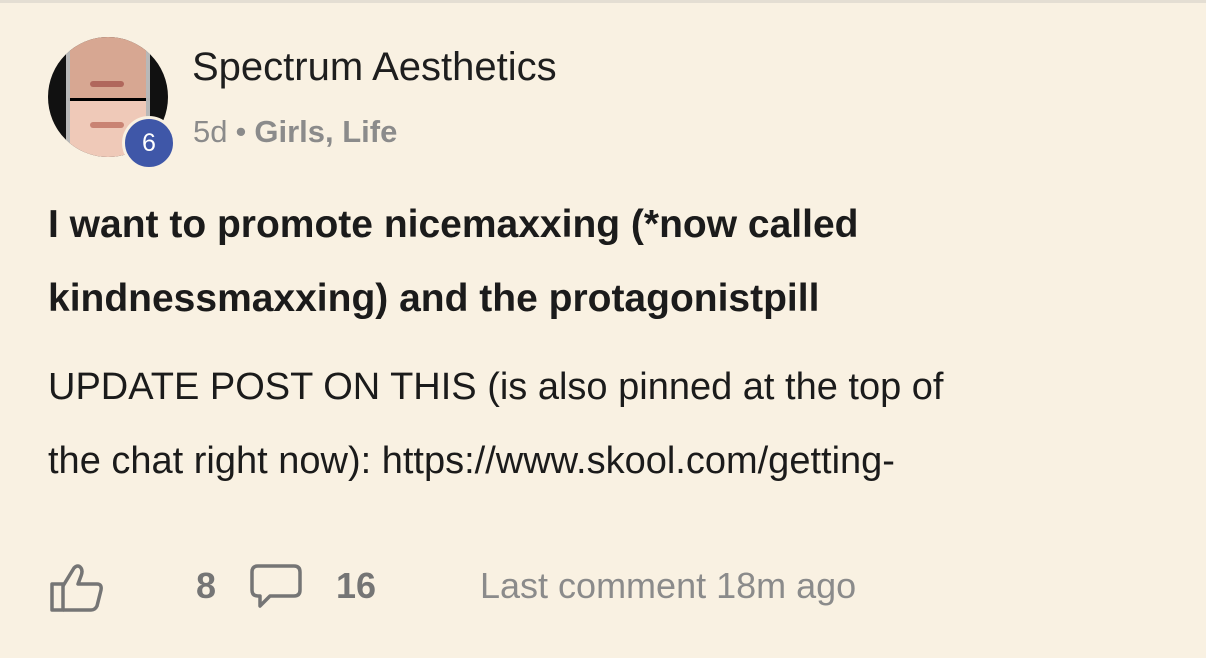 Image resolution: width=1206 pixels, height=658 pixels. I want to click on avatar-mouth-top, so click(107, 84).